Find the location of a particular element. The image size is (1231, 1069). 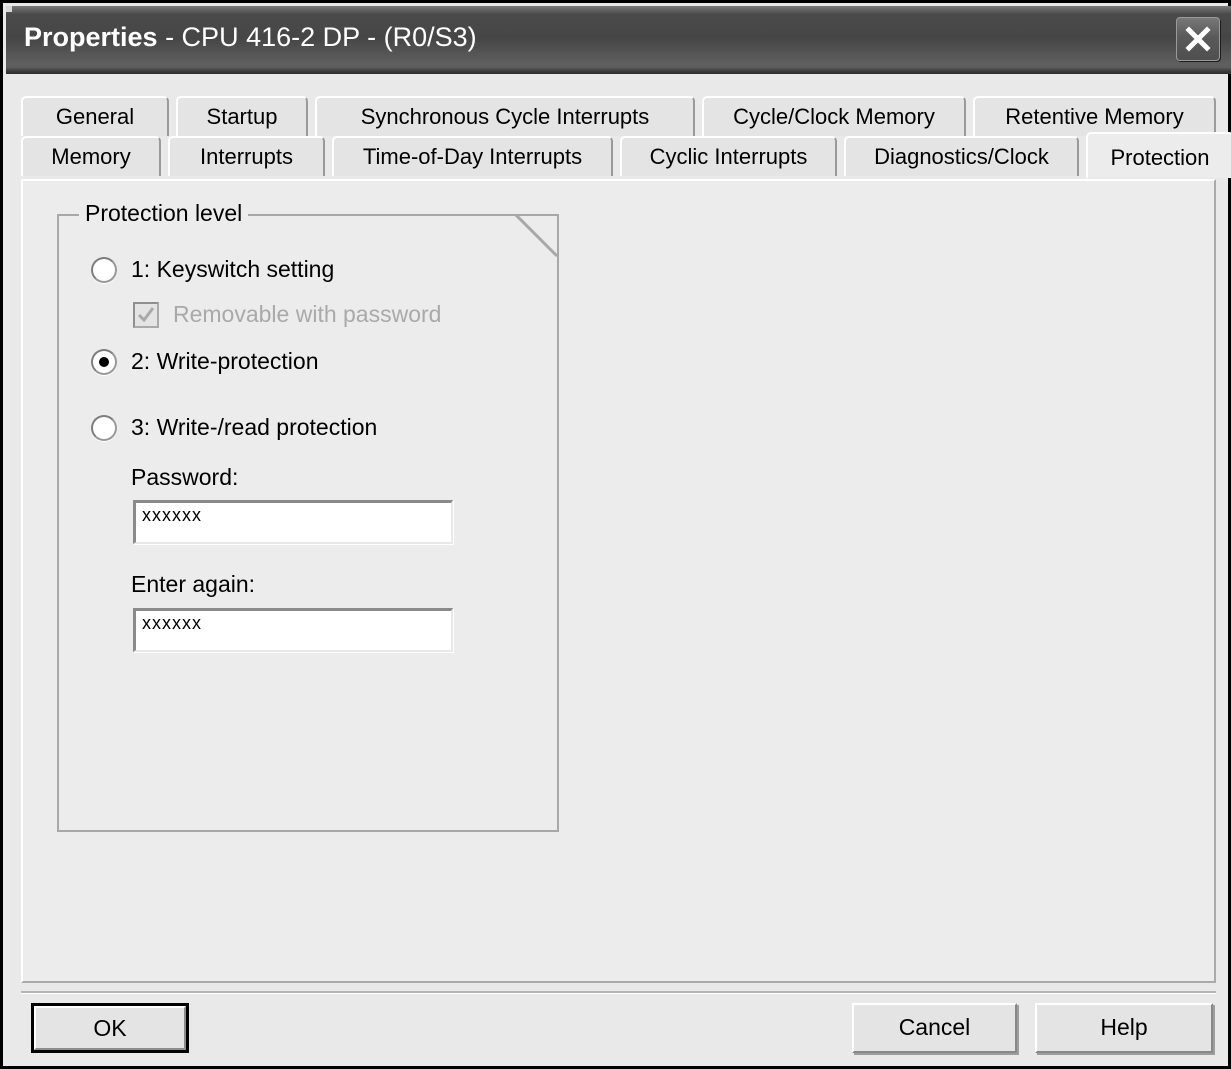

window-title: Properties - CPU 416-2 DP - (R0/S3) is located at coordinates (250, 37).